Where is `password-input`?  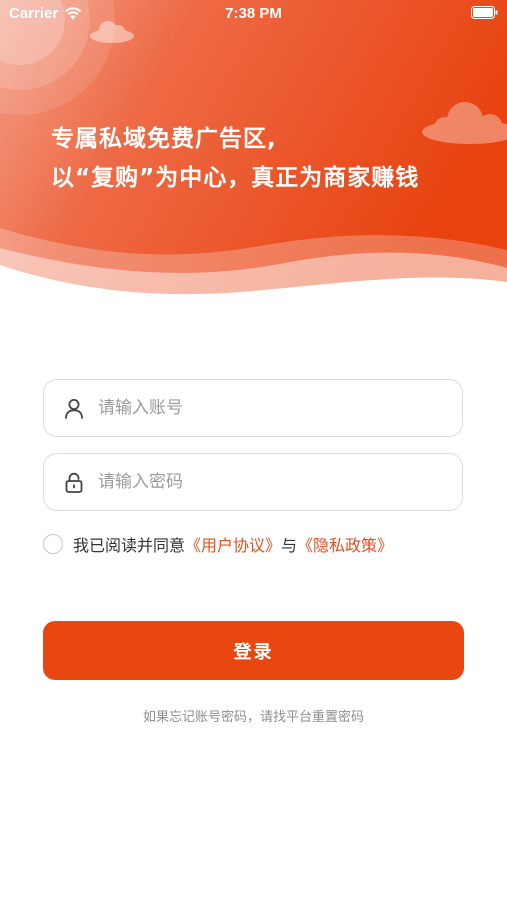
password-input is located at coordinates (268, 482).